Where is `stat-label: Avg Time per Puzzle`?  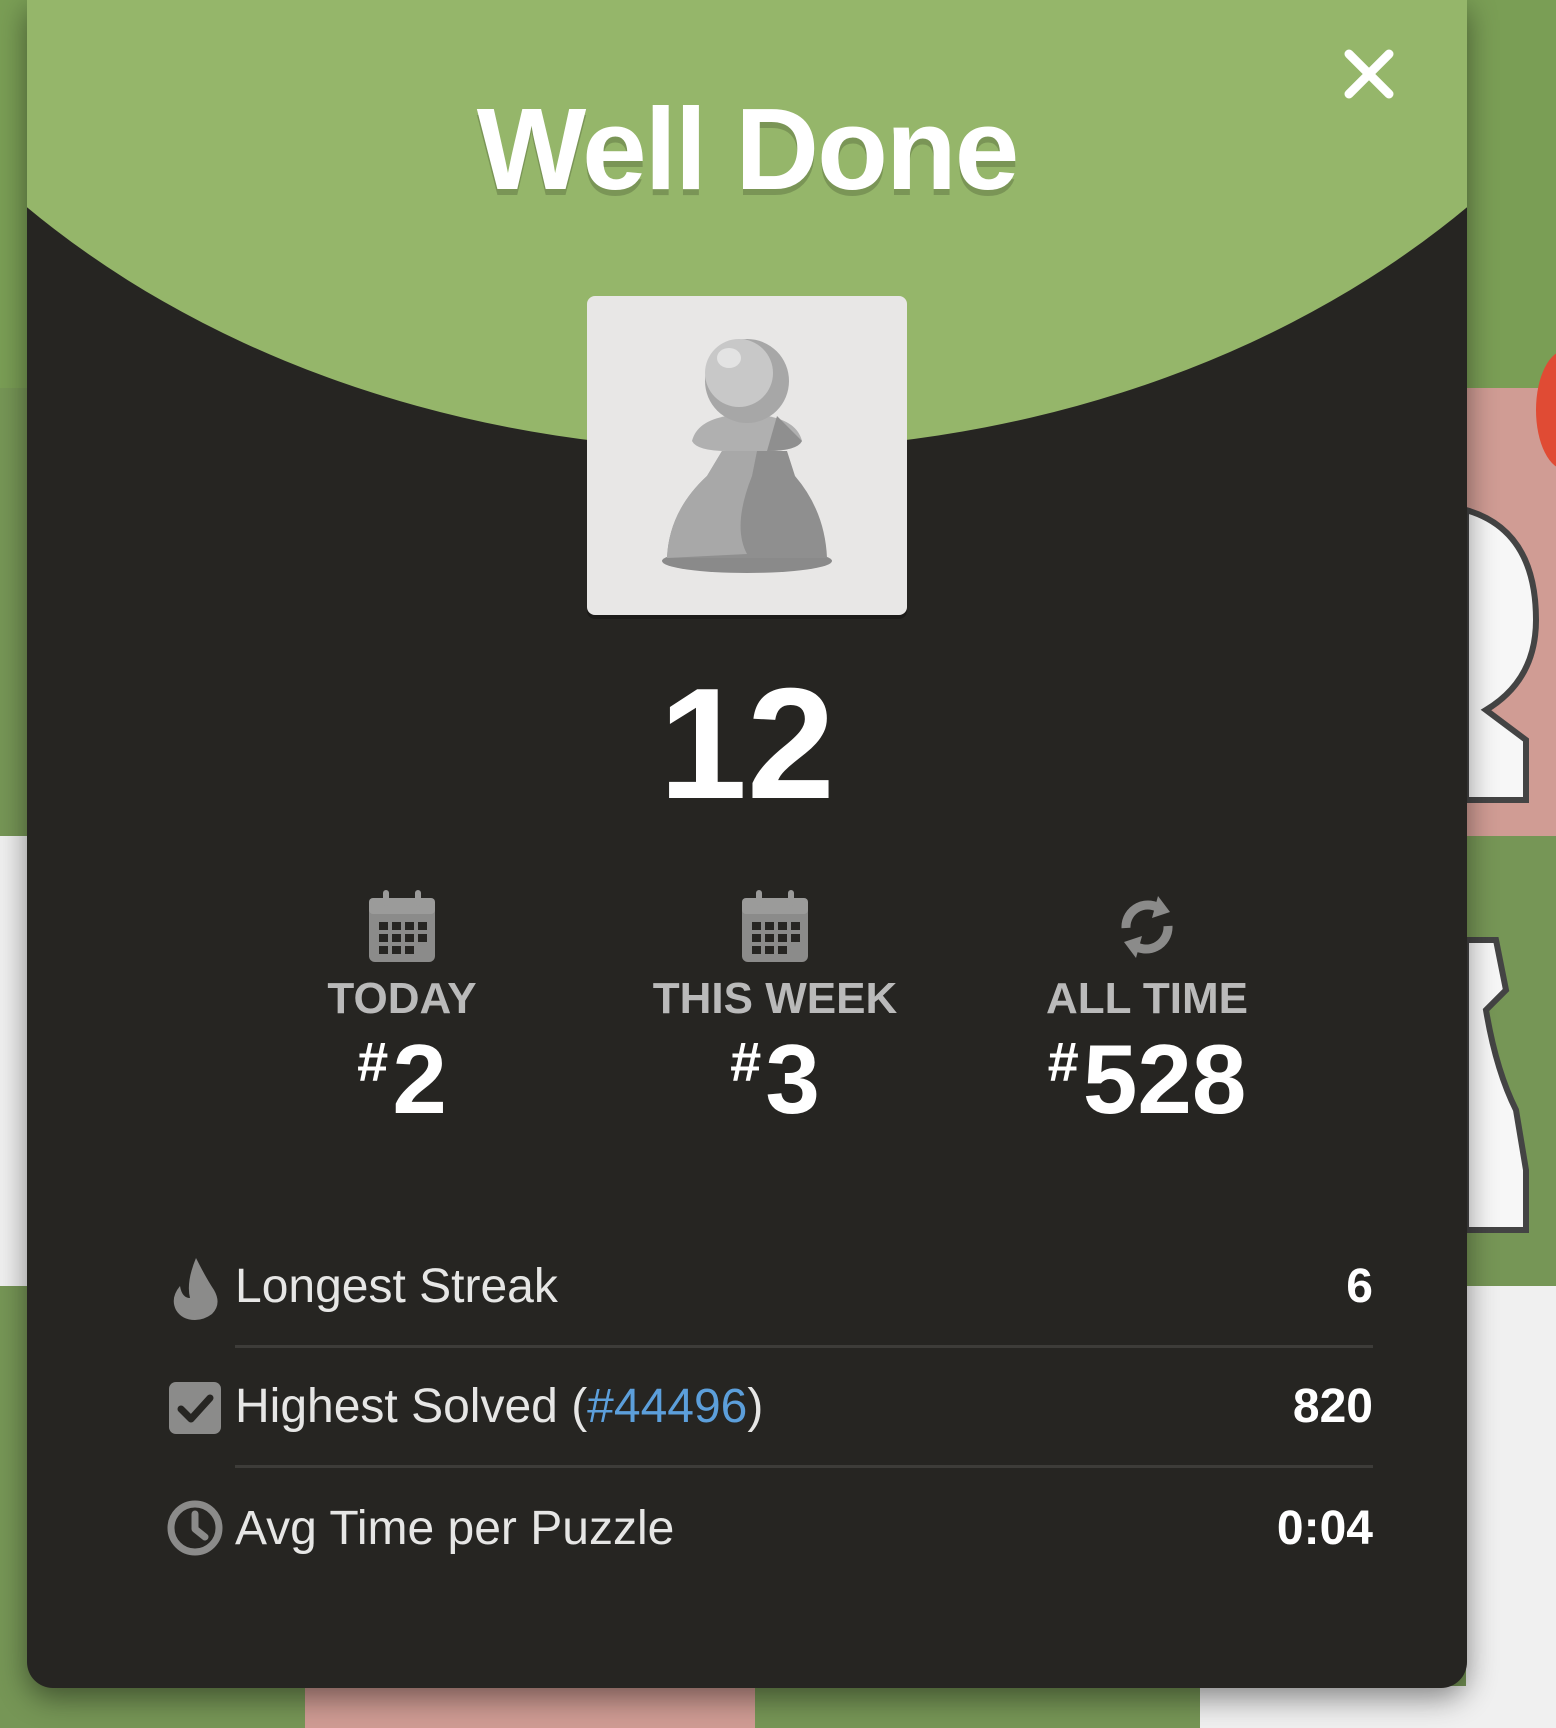
stat-label: Avg Time per Puzzle is located at coordinates (455, 1528).